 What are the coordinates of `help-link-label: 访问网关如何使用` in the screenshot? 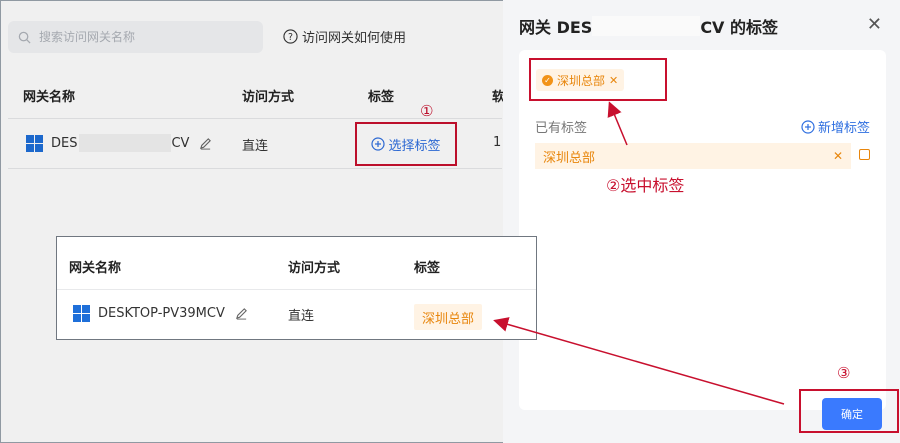 It's located at (354, 38).